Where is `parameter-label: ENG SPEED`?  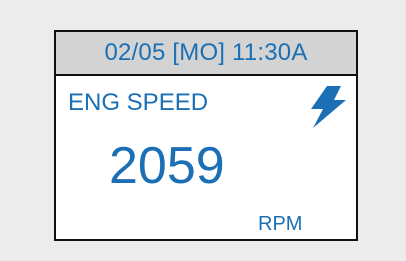
parameter-label: ENG SPEED is located at coordinates (138, 102).